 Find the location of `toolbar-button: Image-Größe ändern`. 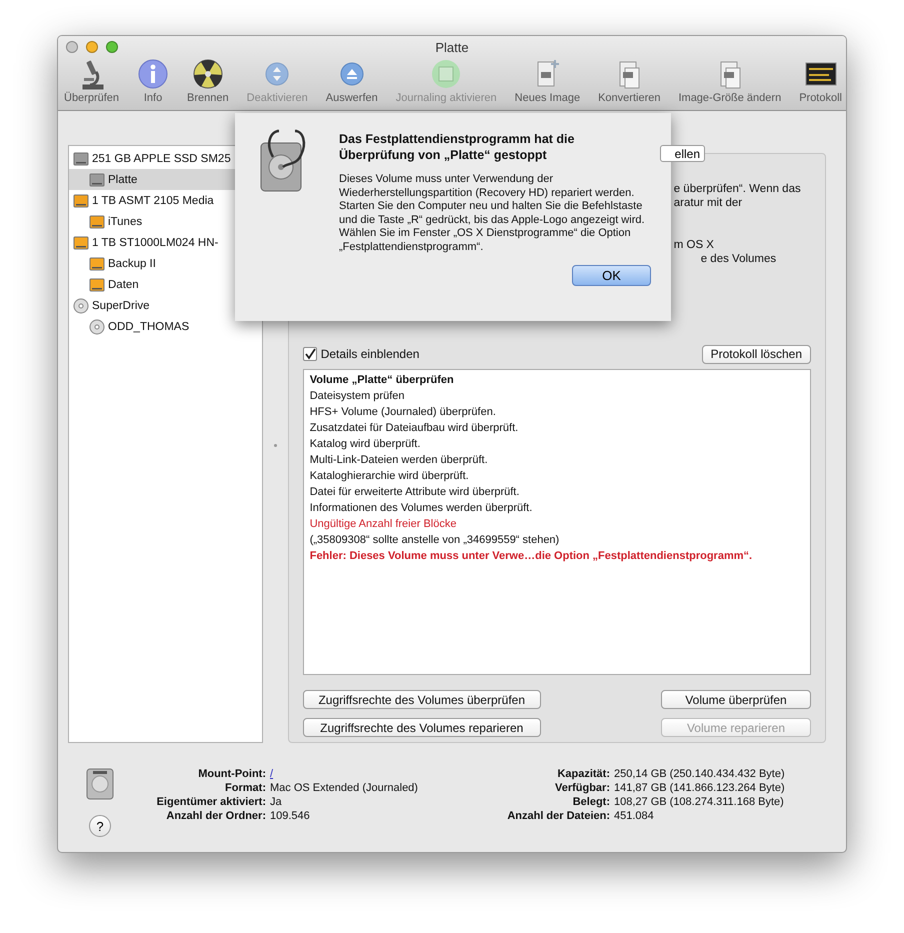

toolbar-button: Image-Größe ändern is located at coordinates (730, 81).